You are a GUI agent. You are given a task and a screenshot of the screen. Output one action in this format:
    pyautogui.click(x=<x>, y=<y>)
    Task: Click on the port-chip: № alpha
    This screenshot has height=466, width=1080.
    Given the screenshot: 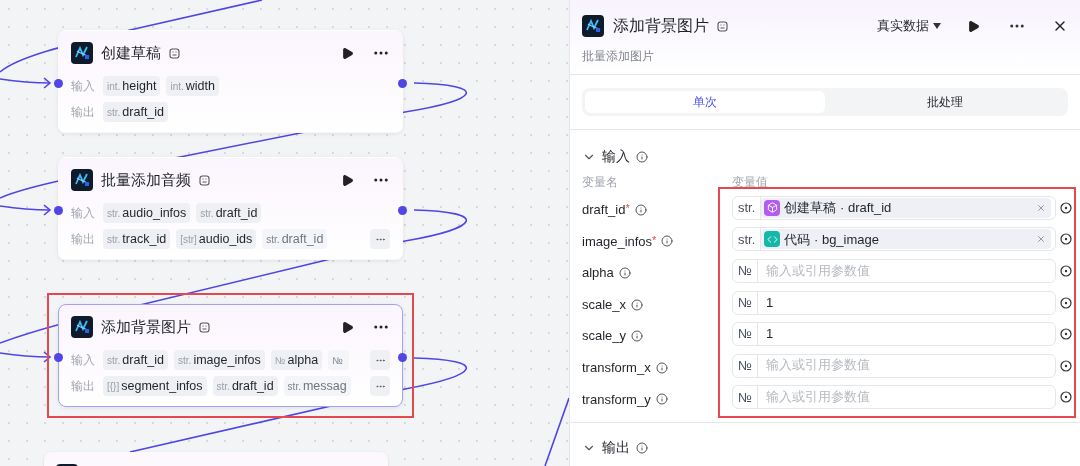 What is the action you would take?
    pyautogui.click(x=296, y=360)
    